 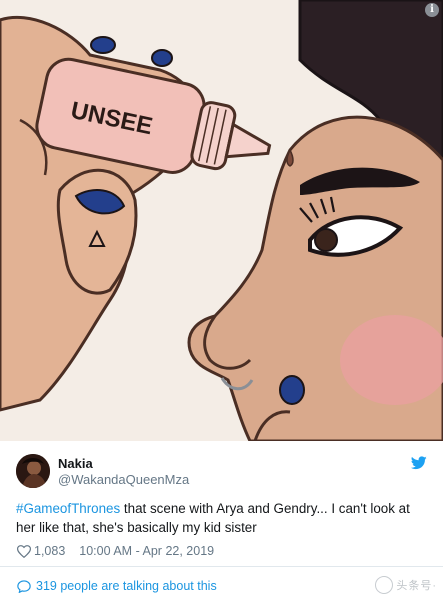 What do you see at coordinates (221, 472) in the screenshot?
I see `tweet-header: Nakia @WakandaQueenMza` at bounding box center [221, 472].